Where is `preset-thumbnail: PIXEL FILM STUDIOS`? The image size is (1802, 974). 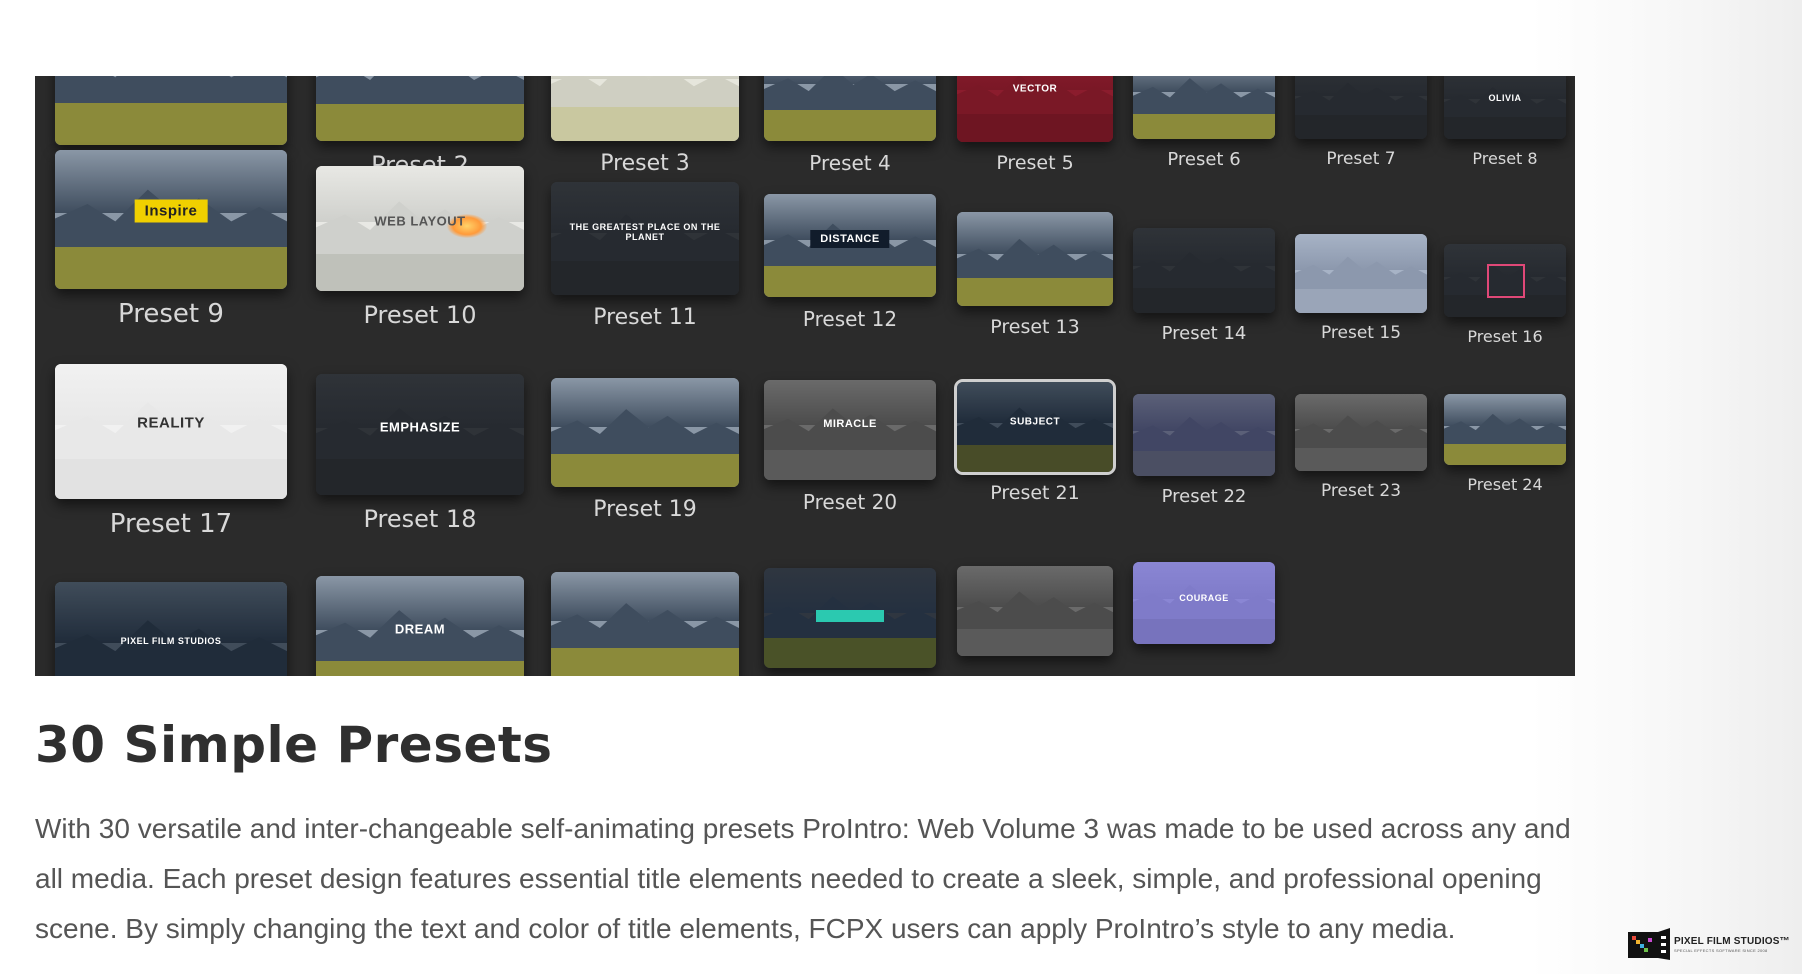 preset-thumbnail: PIXEL FILM STUDIOS is located at coordinates (171, 629).